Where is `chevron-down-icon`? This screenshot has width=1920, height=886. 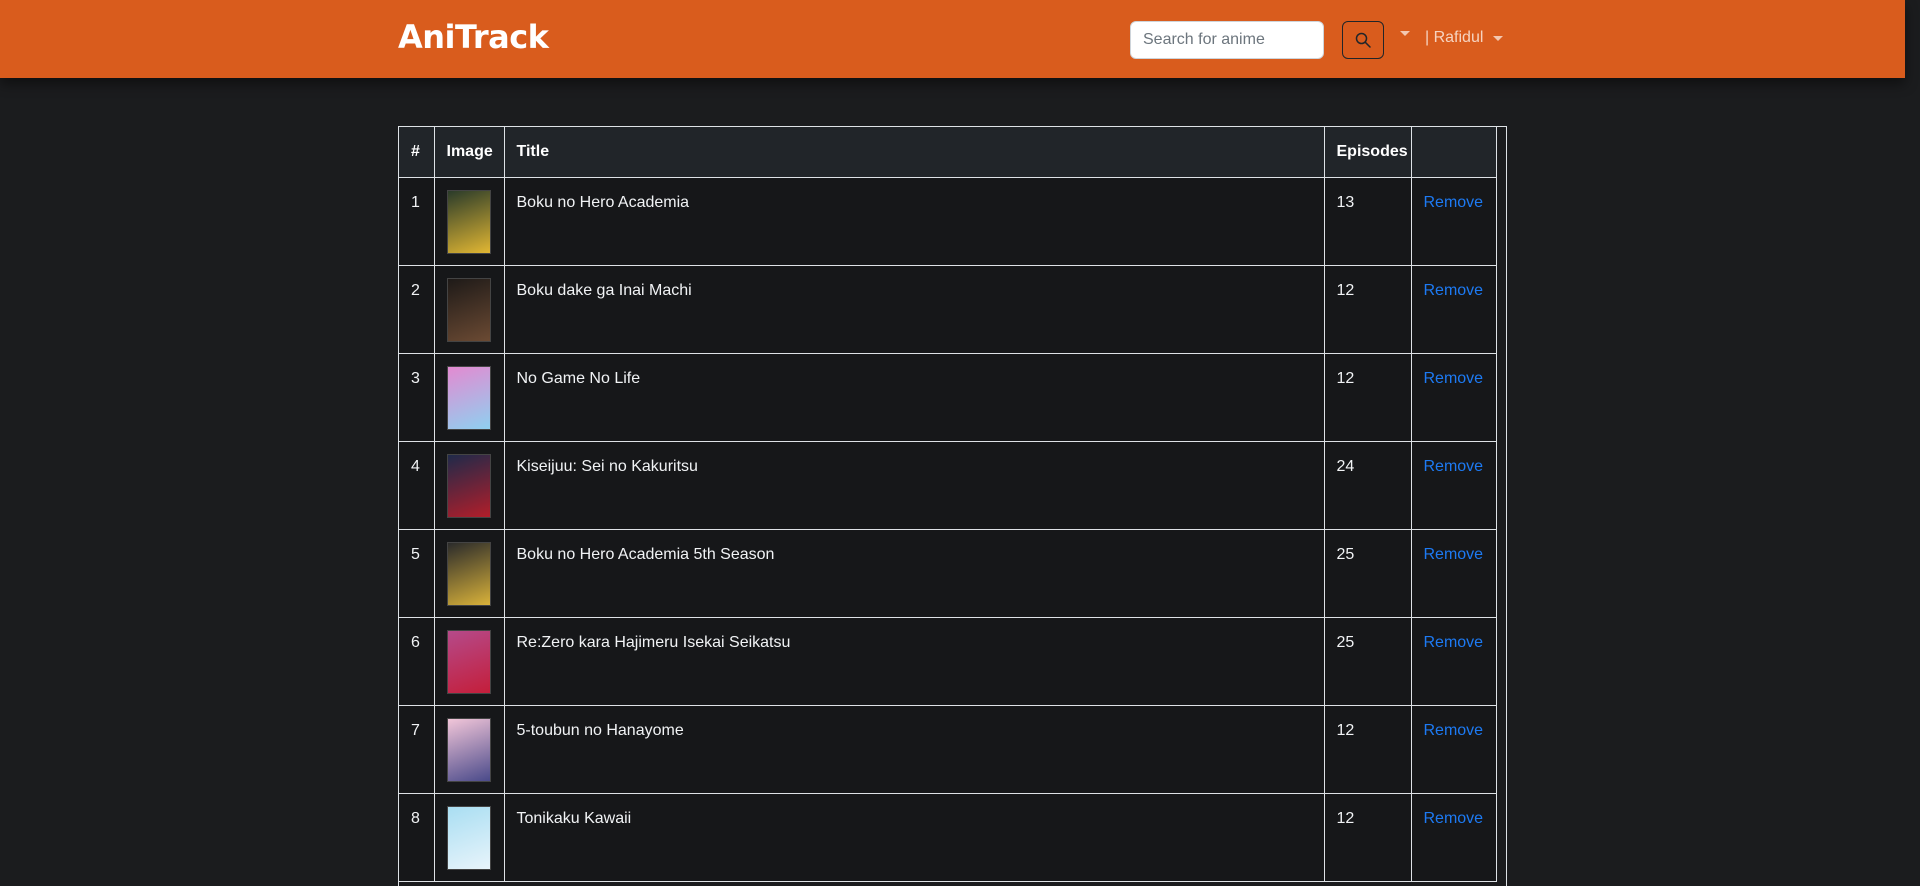 chevron-down-icon is located at coordinates (1498, 38).